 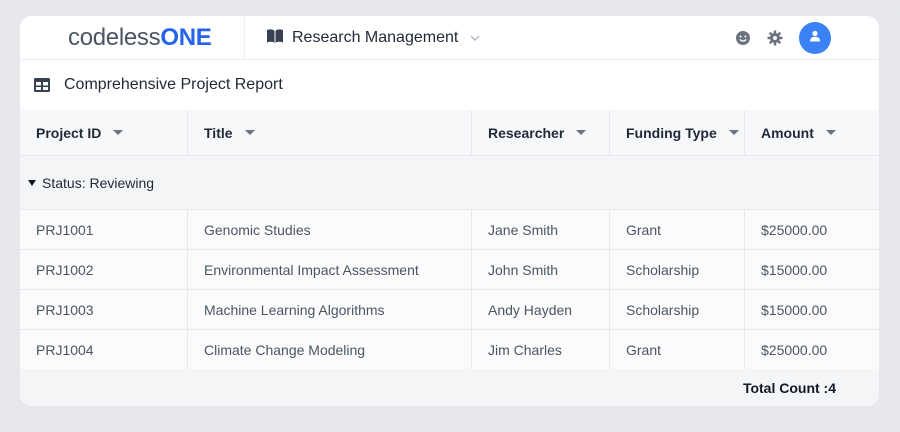 What do you see at coordinates (32, 182) in the screenshot?
I see `collapse-triangle-icon` at bounding box center [32, 182].